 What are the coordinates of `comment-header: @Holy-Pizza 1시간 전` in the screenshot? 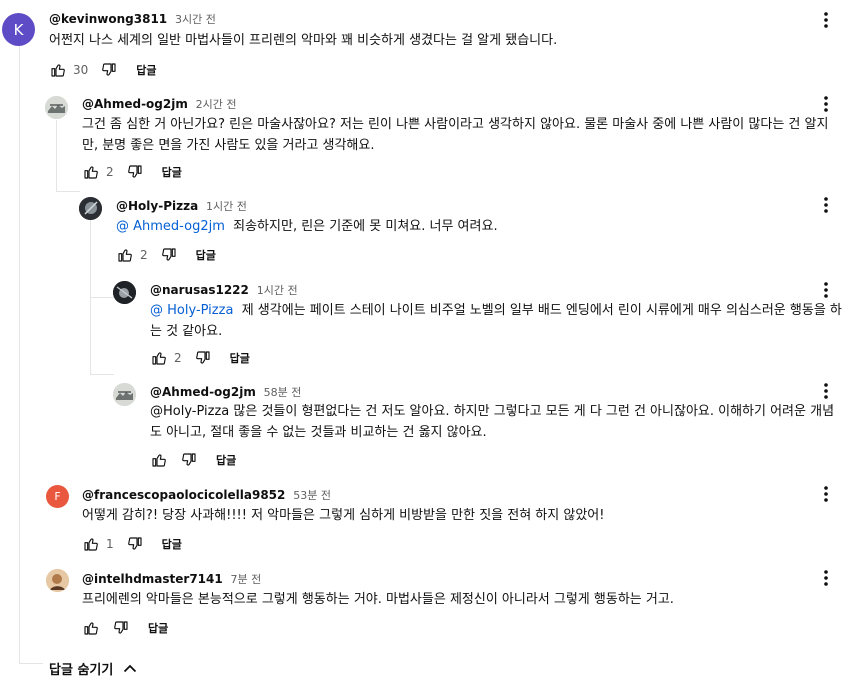 It's located at (181, 206).